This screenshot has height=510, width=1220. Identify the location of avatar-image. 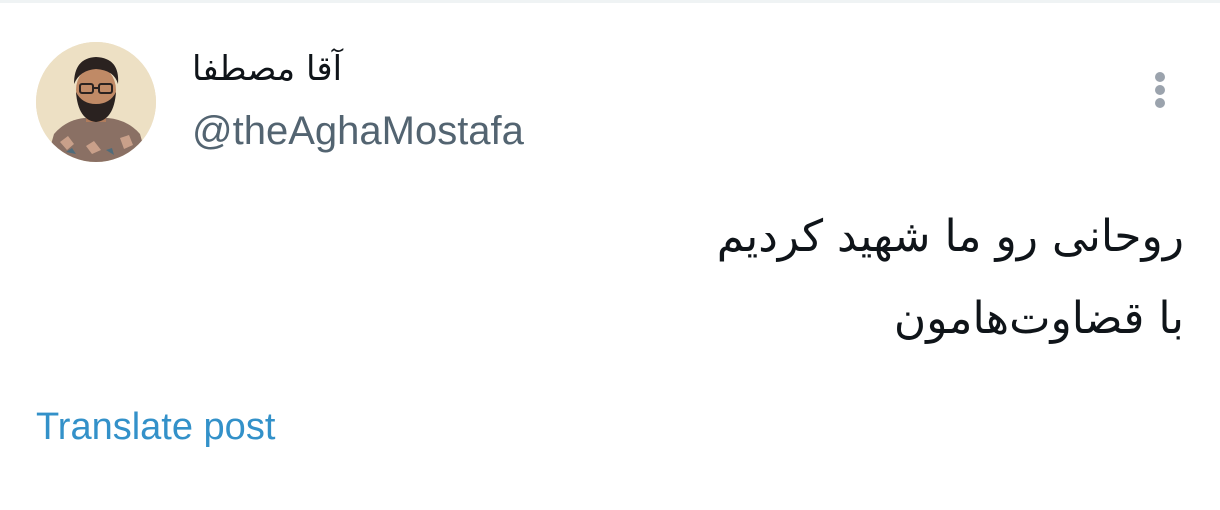
(96, 102).